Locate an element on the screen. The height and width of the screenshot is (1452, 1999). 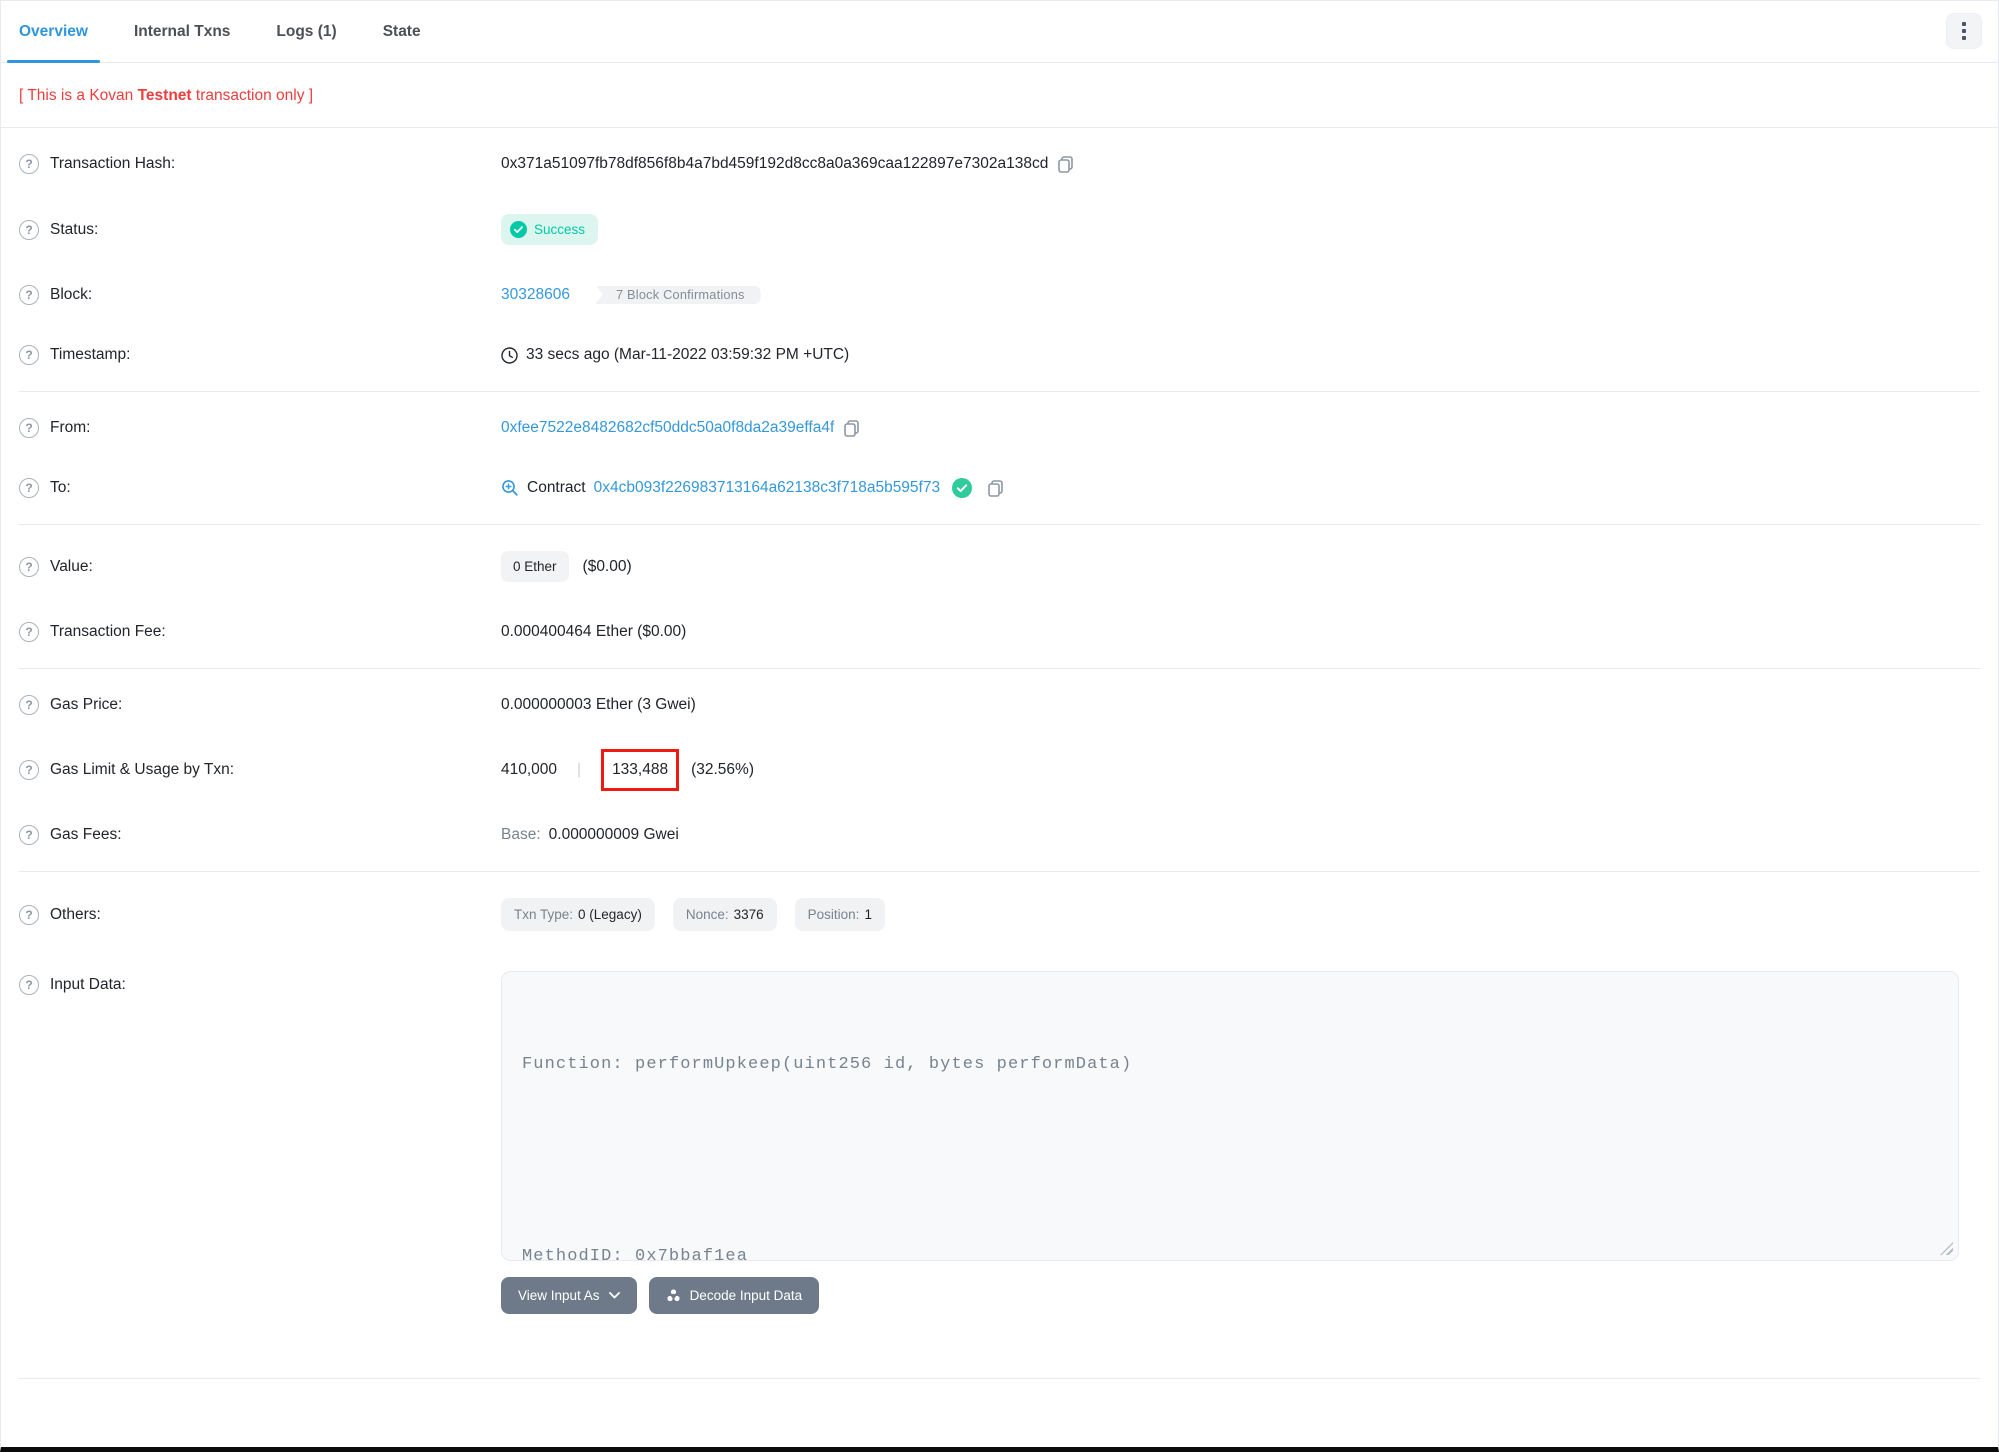
timestamp-label-group: ? Timestamp: is located at coordinates (260, 355).